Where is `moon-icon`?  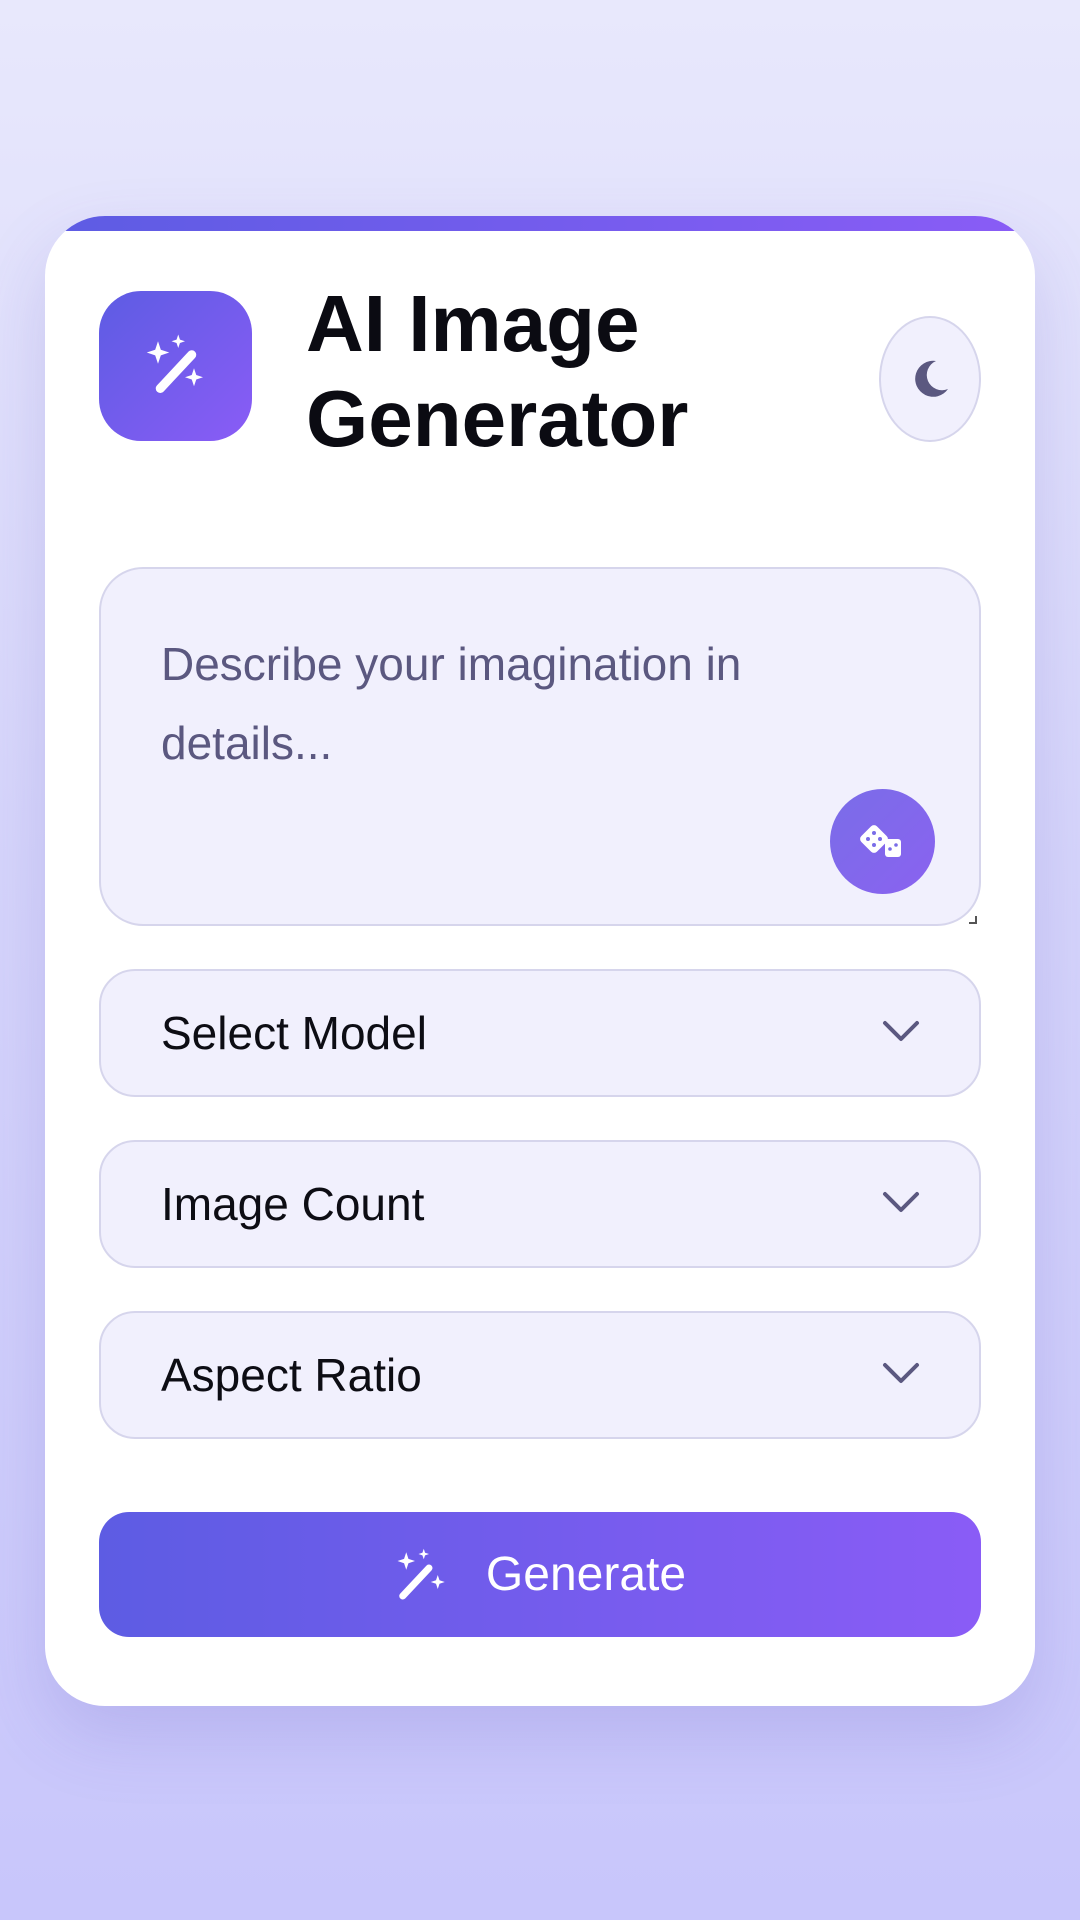 moon-icon is located at coordinates (931, 378).